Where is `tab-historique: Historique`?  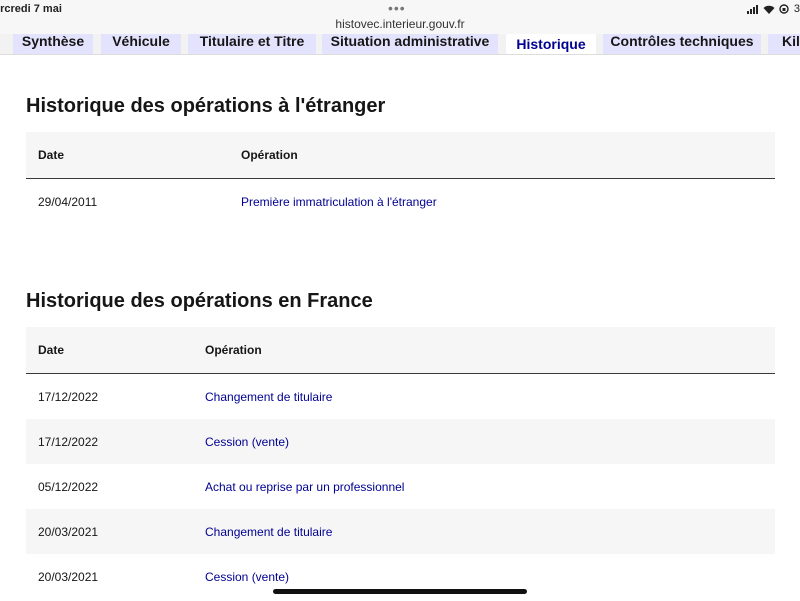
tab-historique: Historique is located at coordinates (551, 44).